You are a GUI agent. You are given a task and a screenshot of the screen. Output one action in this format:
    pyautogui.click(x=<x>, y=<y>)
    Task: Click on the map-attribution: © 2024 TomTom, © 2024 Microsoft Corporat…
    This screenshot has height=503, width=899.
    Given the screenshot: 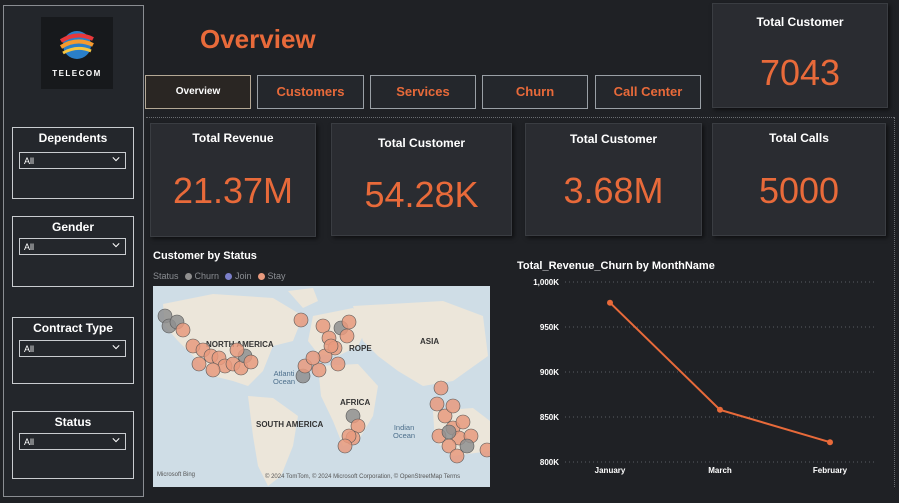 What is the action you would take?
    pyautogui.click(x=362, y=477)
    